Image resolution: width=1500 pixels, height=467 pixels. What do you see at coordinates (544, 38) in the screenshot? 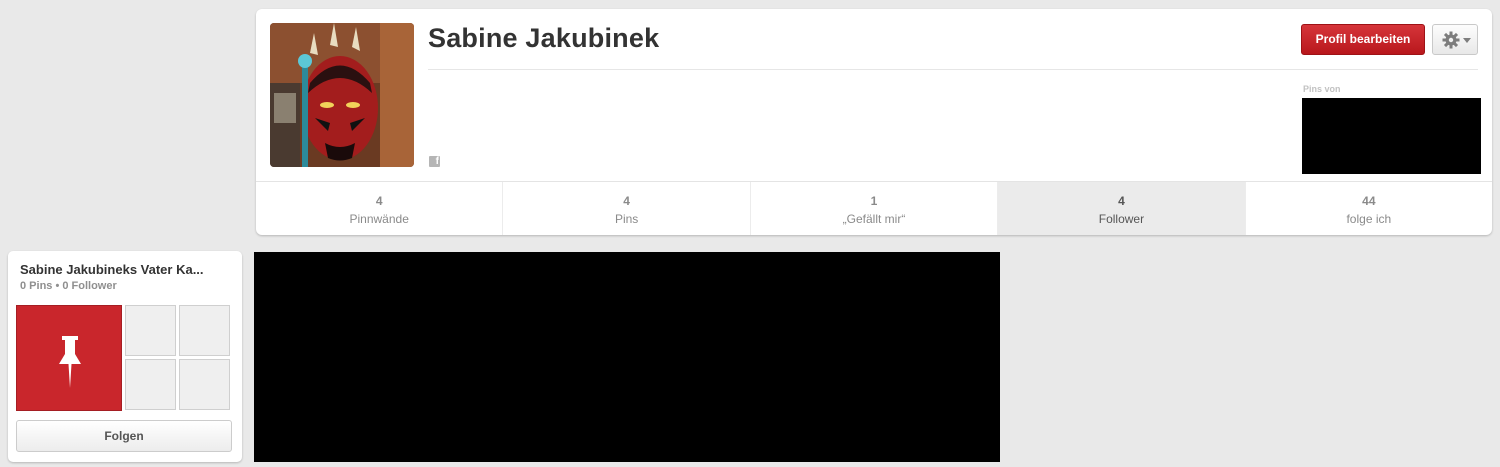
I see `profile-name: Sabine Jakubinek` at bounding box center [544, 38].